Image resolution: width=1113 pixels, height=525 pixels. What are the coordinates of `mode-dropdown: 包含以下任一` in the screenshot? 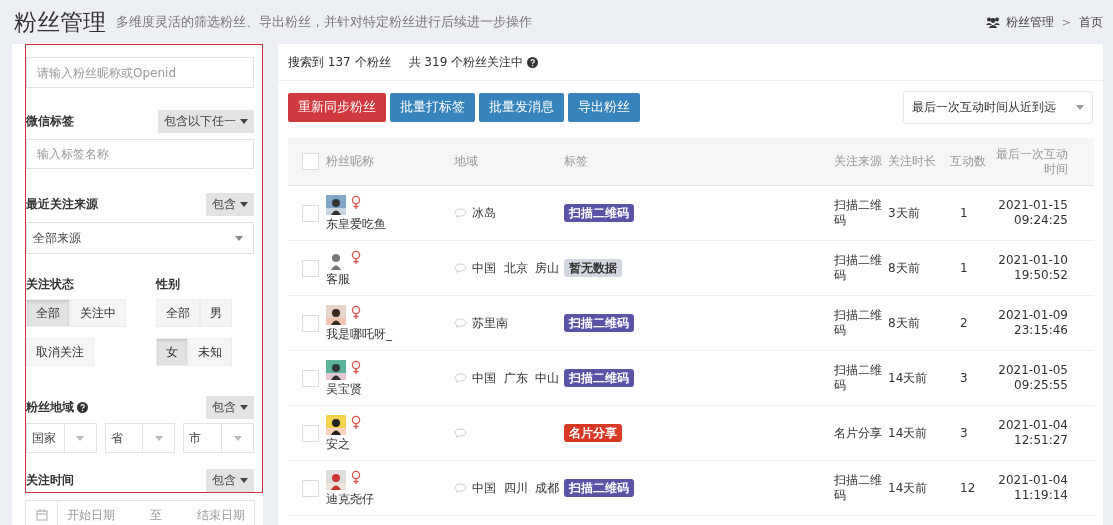 It's located at (206, 121).